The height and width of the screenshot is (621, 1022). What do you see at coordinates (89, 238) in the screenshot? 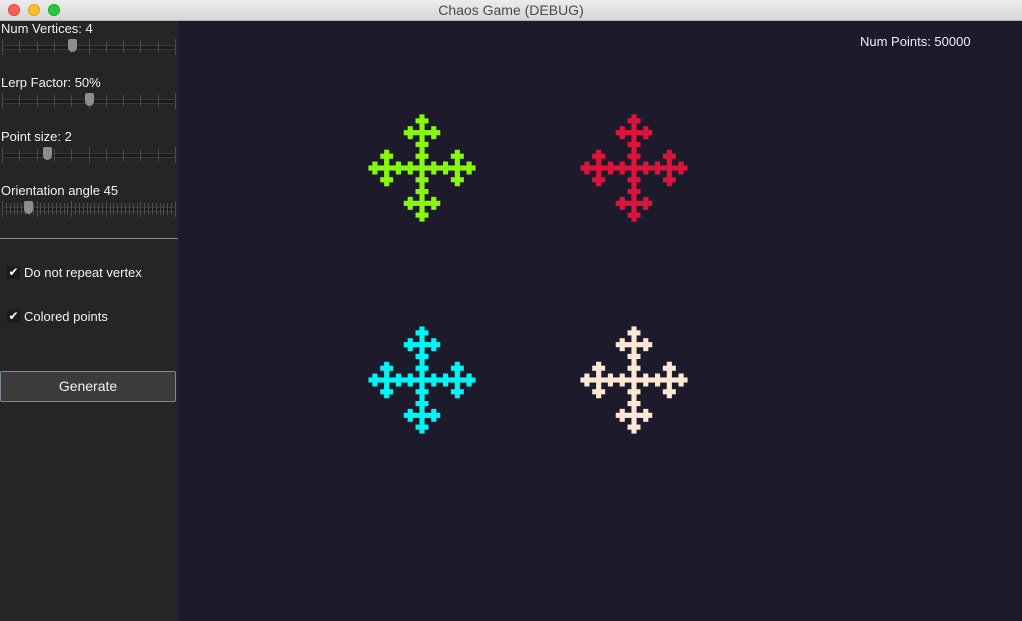
I see `sidebar-divider` at bounding box center [89, 238].